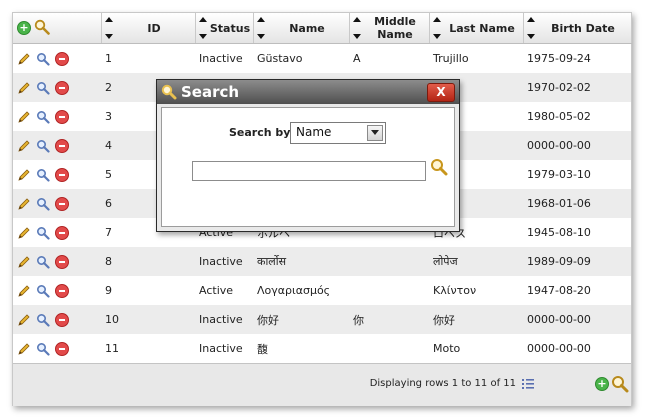 The image size is (648, 418). What do you see at coordinates (301, 261) in the screenshot?
I see `cell-name: कार्लोस` at bounding box center [301, 261].